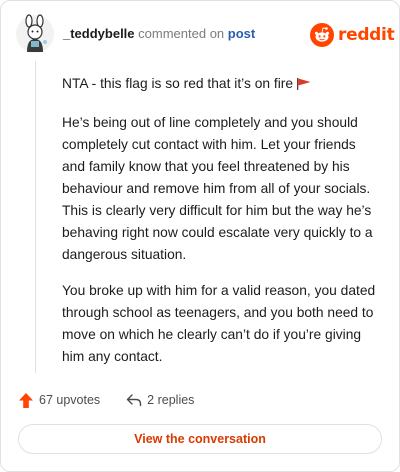  What do you see at coordinates (304, 87) in the screenshot?
I see `red-flag-icon` at bounding box center [304, 87].